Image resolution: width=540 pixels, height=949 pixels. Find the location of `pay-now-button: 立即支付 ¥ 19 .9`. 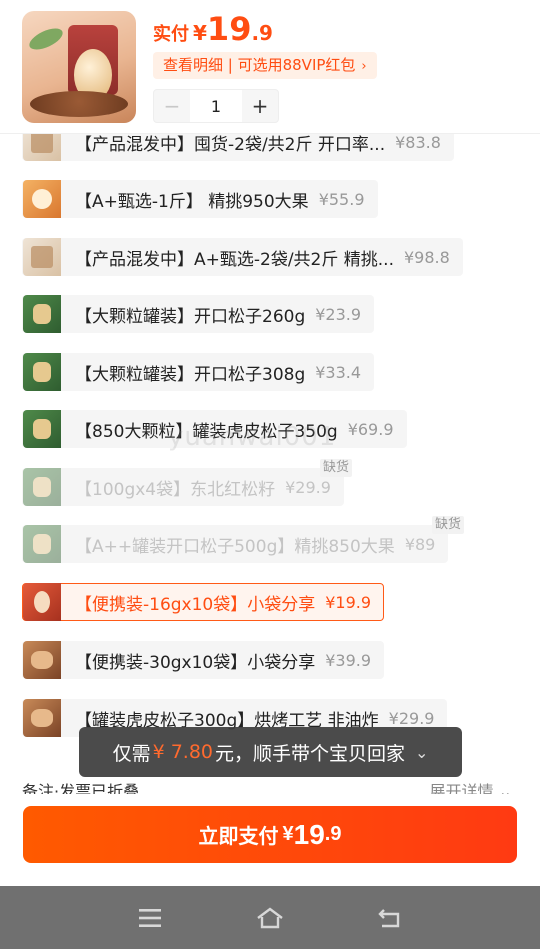

pay-now-button: 立即支付 ¥ 19 .9 is located at coordinates (270, 834).